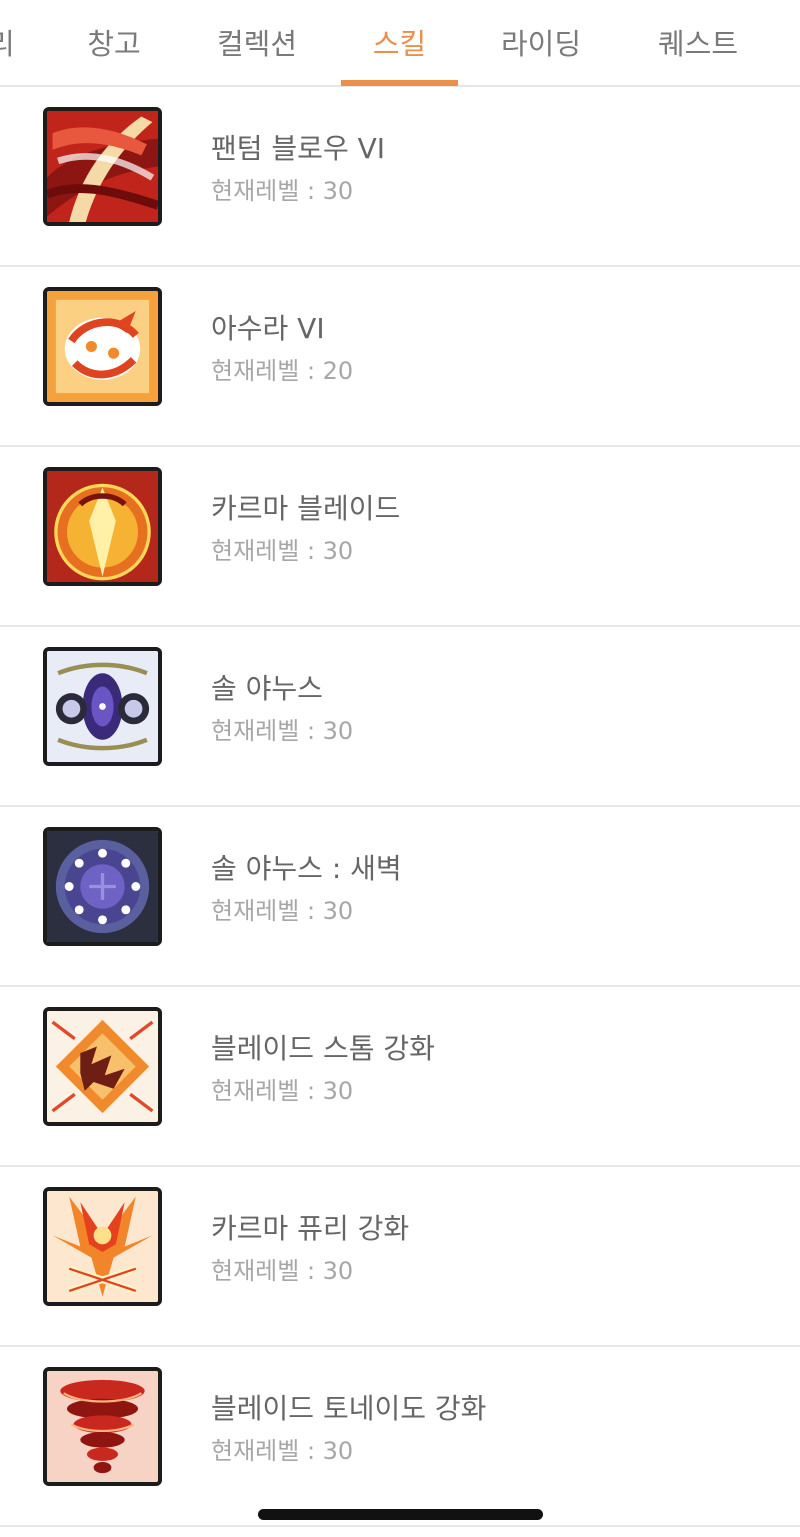 The width and height of the screenshot is (800, 1537). What do you see at coordinates (306, 508) in the screenshot?
I see `skill-name: 카르마 블레이드` at bounding box center [306, 508].